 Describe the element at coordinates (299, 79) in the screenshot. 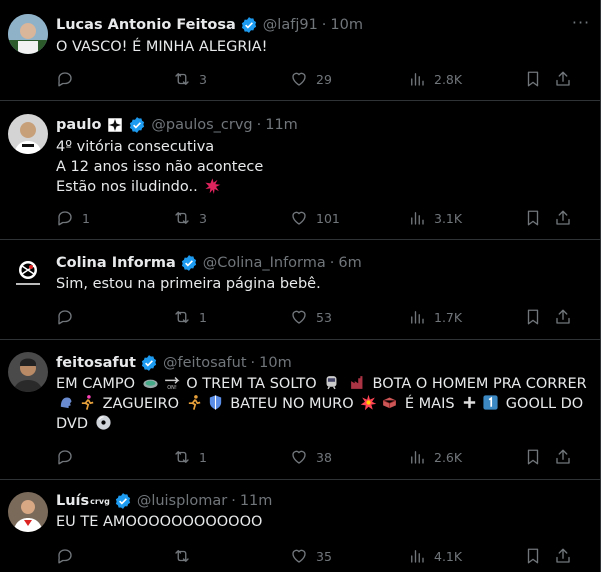

I see `like-icon` at that location.